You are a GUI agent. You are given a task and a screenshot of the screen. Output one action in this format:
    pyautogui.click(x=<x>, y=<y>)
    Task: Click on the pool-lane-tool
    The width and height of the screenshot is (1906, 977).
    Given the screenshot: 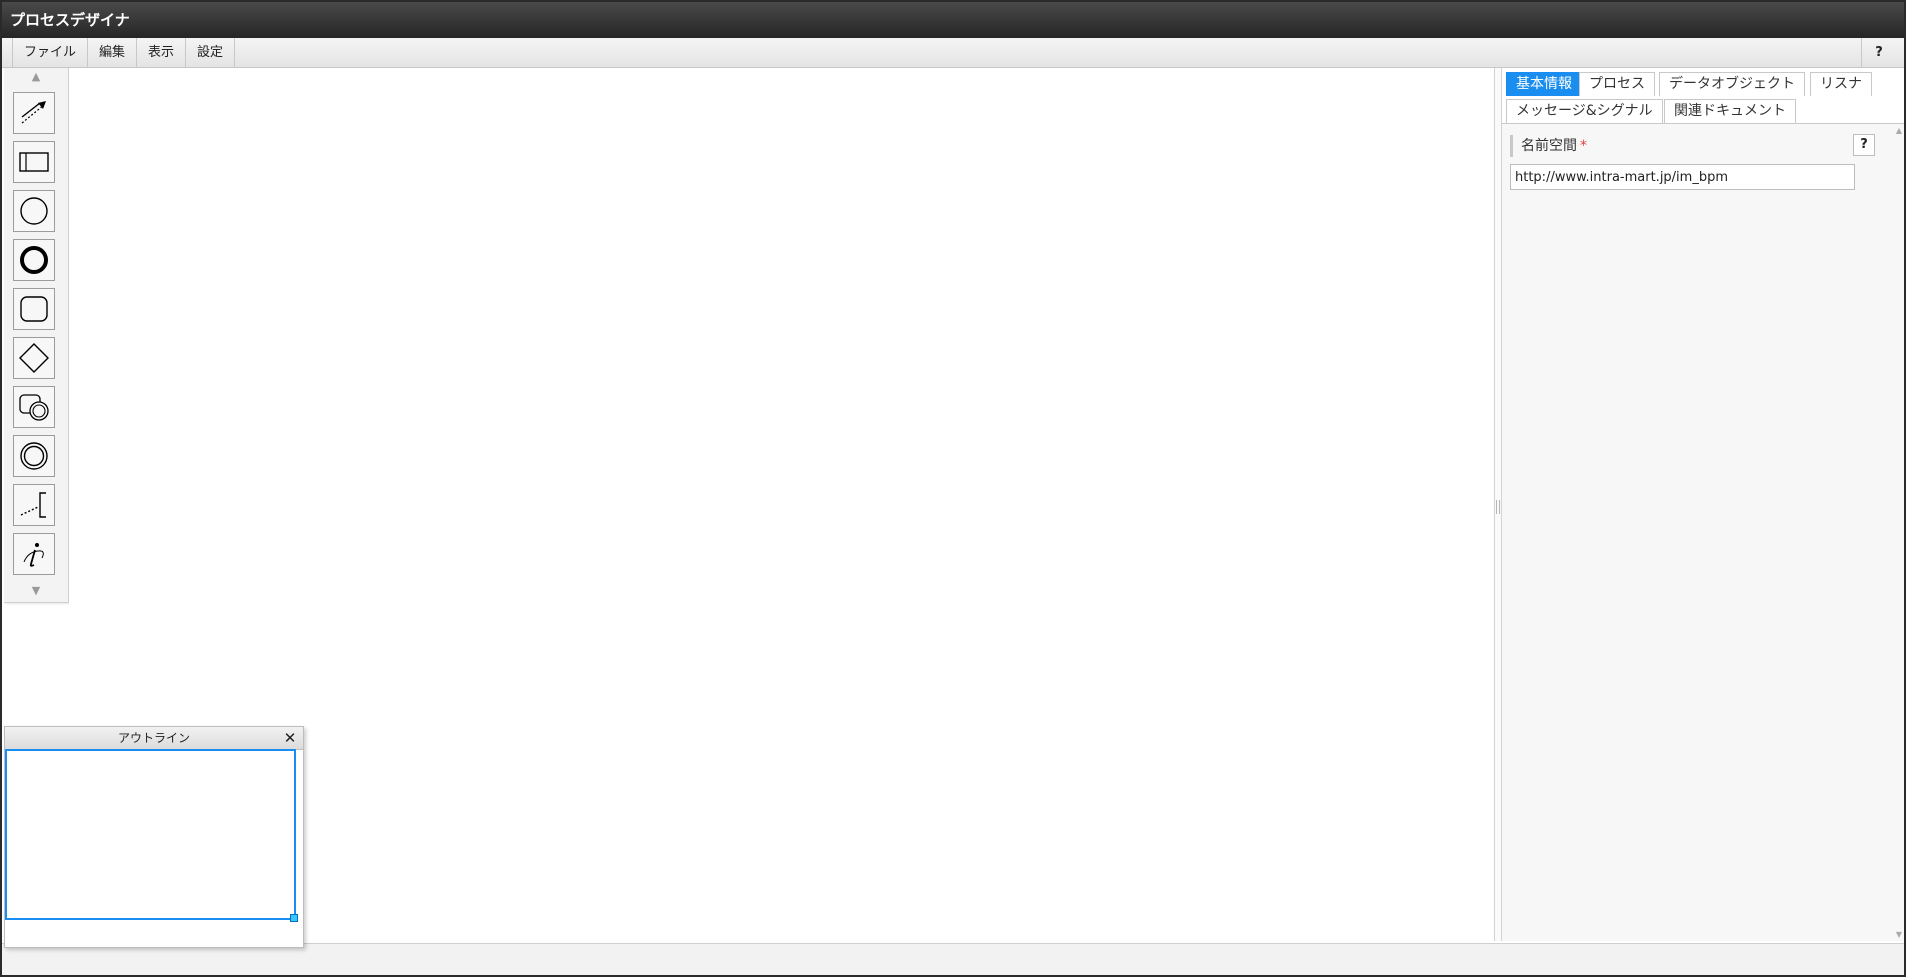 What is the action you would take?
    pyautogui.click(x=34, y=162)
    